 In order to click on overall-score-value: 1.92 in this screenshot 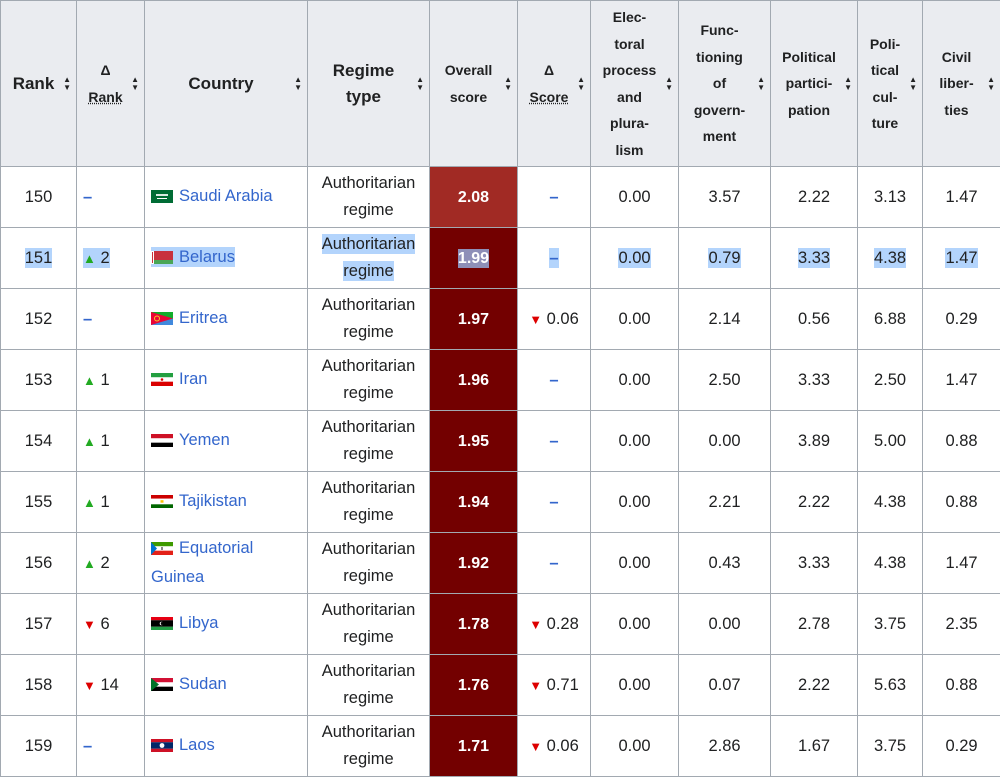, I will do `click(473, 563)`.